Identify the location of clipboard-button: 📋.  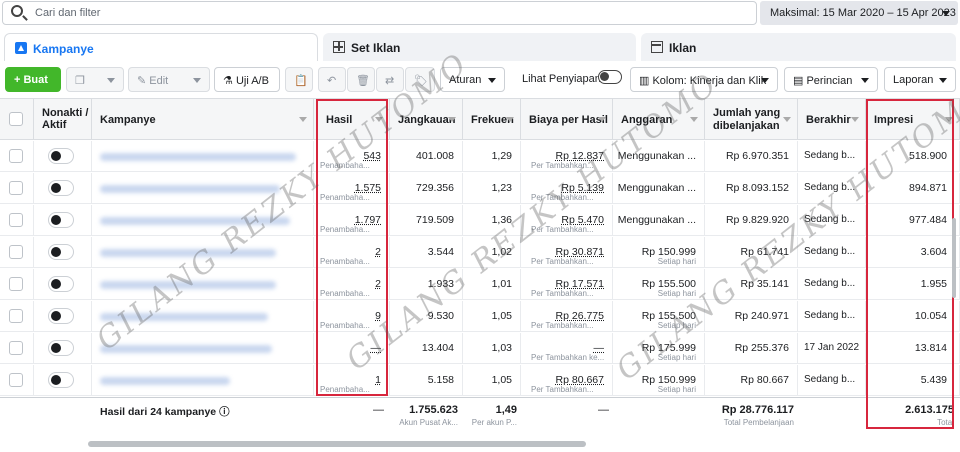
(299, 79).